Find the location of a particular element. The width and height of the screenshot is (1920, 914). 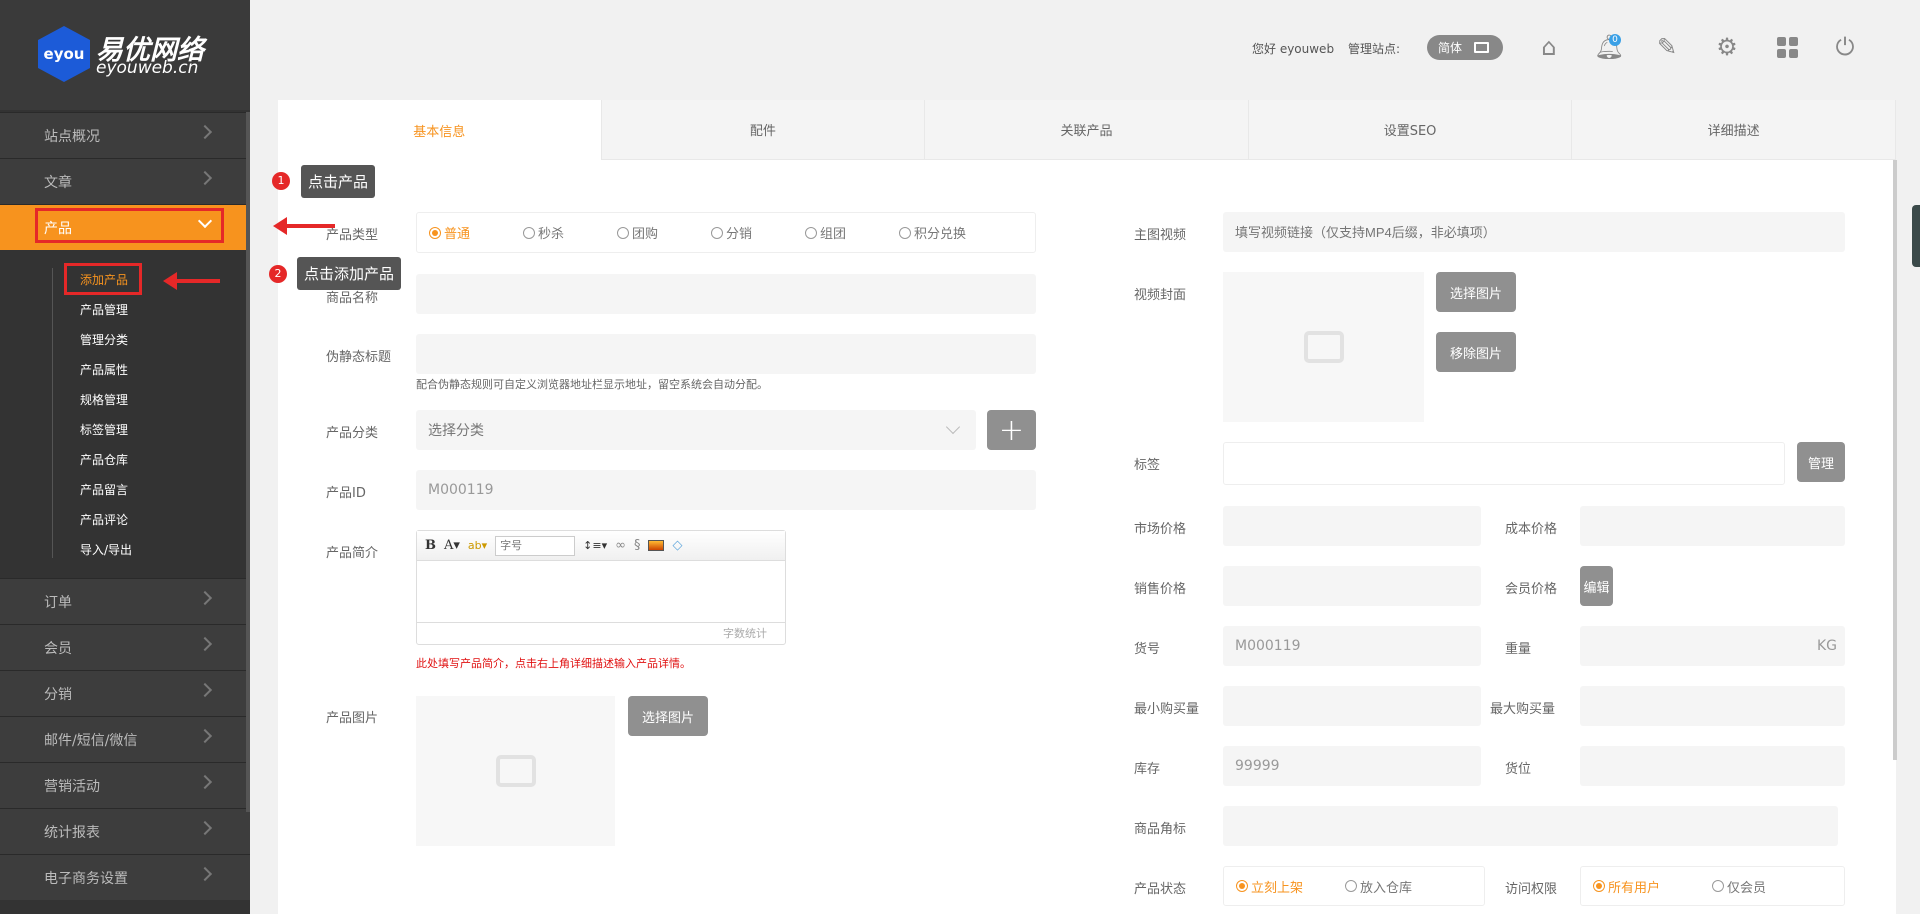

home-icon: ⌂ is located at coordinates (1549, 47).